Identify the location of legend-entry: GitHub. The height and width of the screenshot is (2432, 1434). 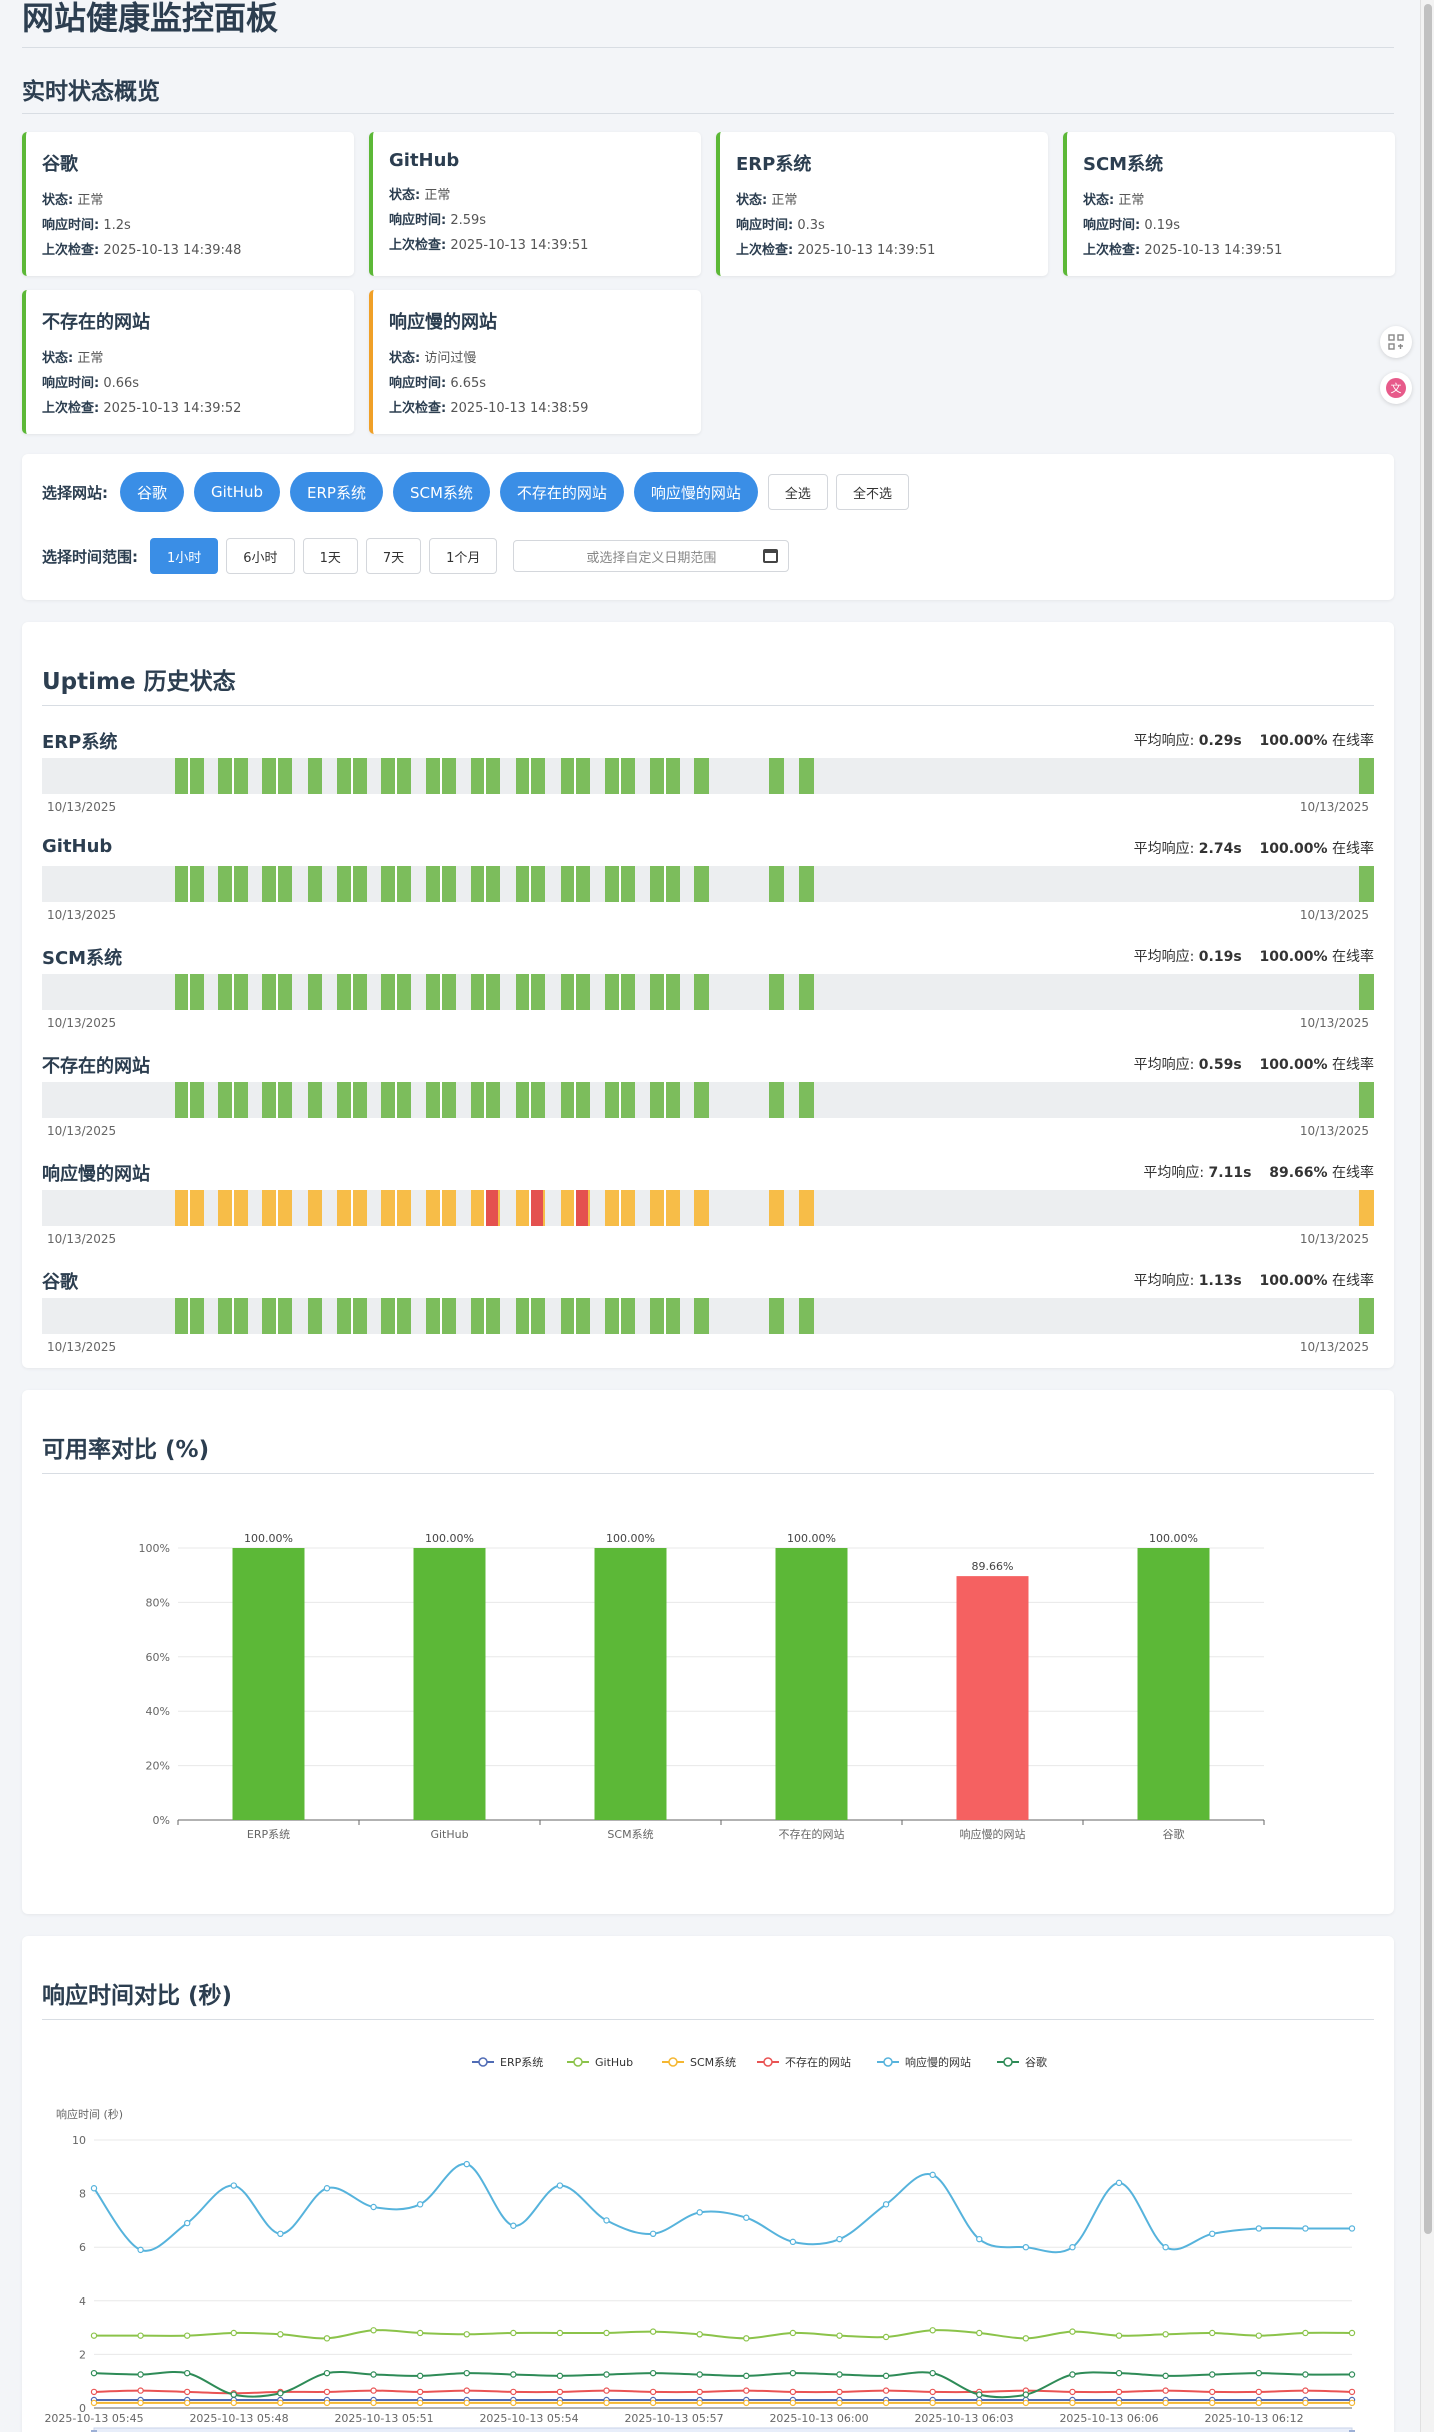
(614, 2062).